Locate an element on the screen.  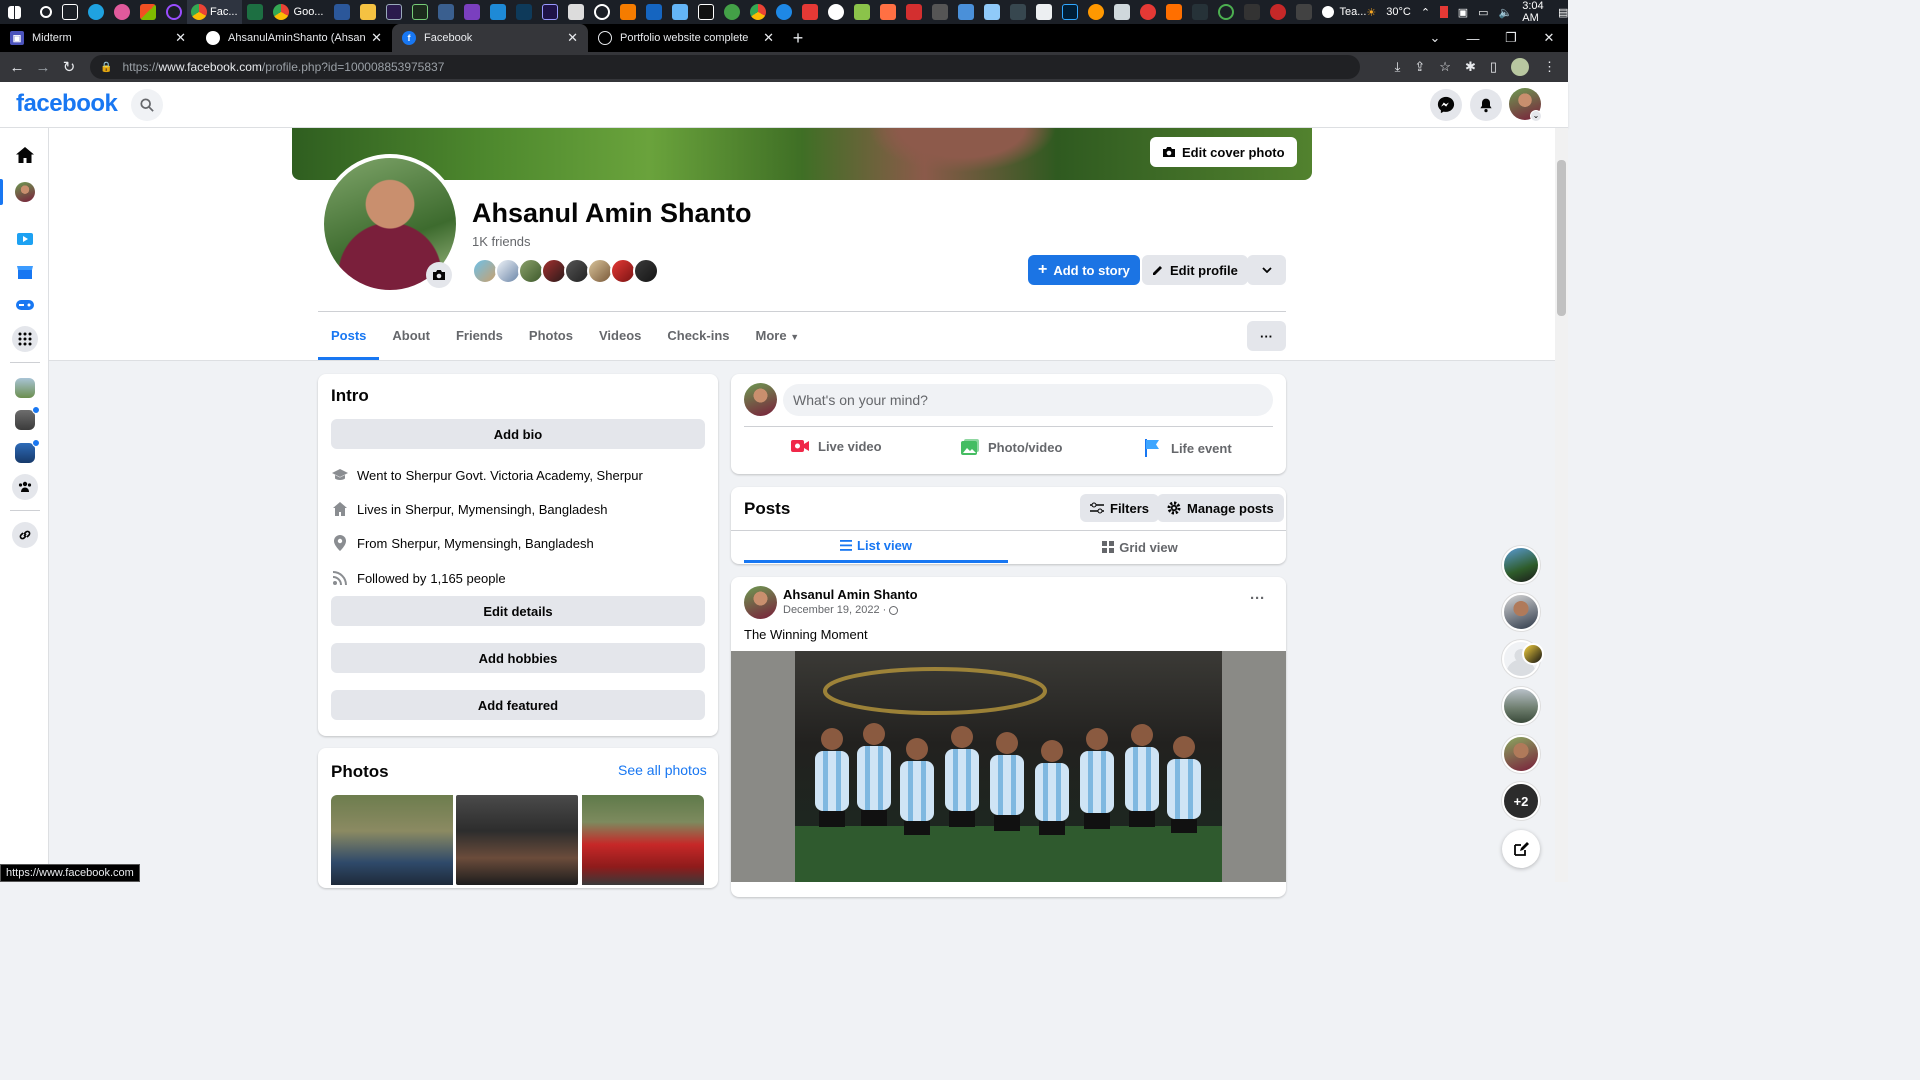
profile-more-button: ··· is located at coordinates (1266, 336).